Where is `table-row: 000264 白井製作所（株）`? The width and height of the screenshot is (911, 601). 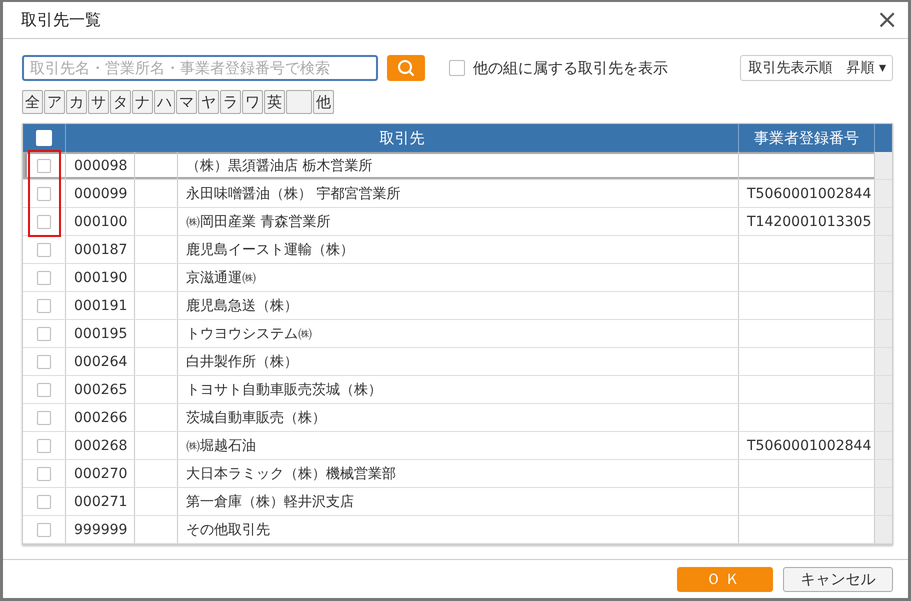 table-row: 000264 白井製作所（株） is located at coordinates (457, 362).